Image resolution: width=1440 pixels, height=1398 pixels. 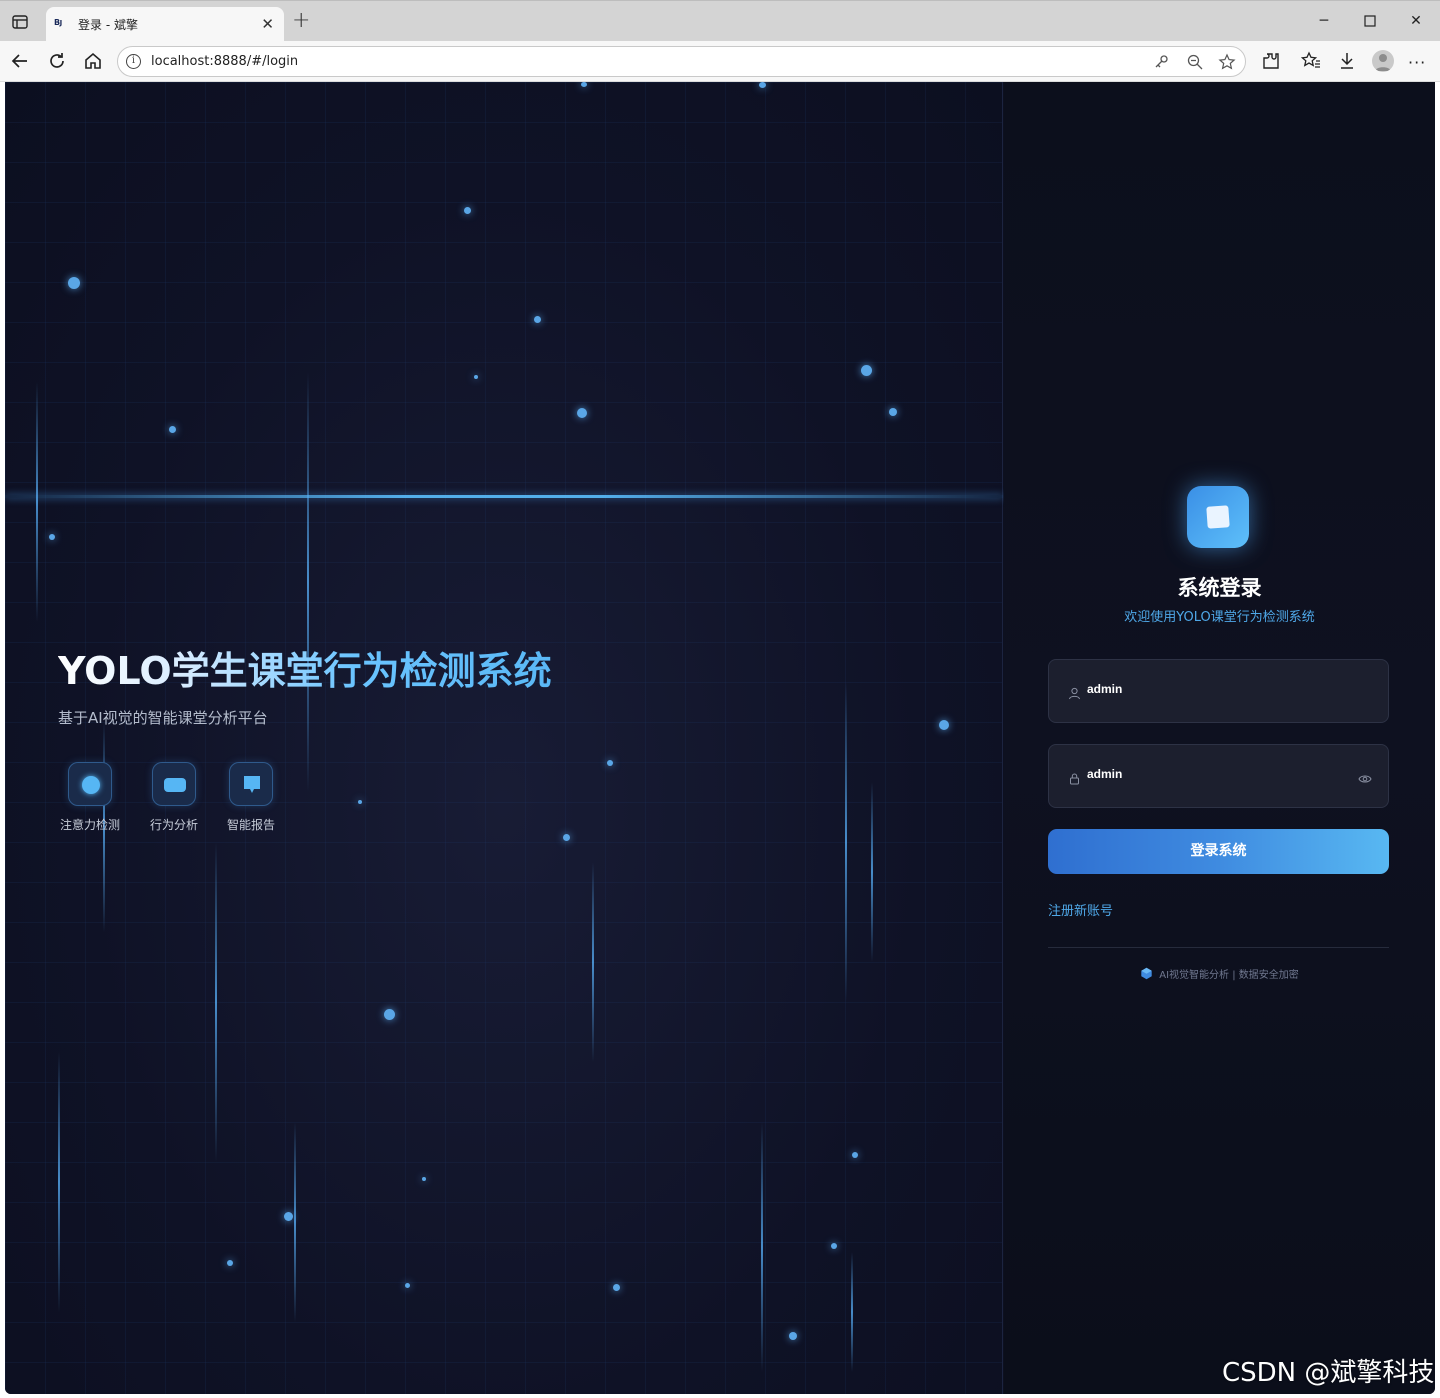 I want to click on sidebar-toggle-icon, so click(x=20, y=22).